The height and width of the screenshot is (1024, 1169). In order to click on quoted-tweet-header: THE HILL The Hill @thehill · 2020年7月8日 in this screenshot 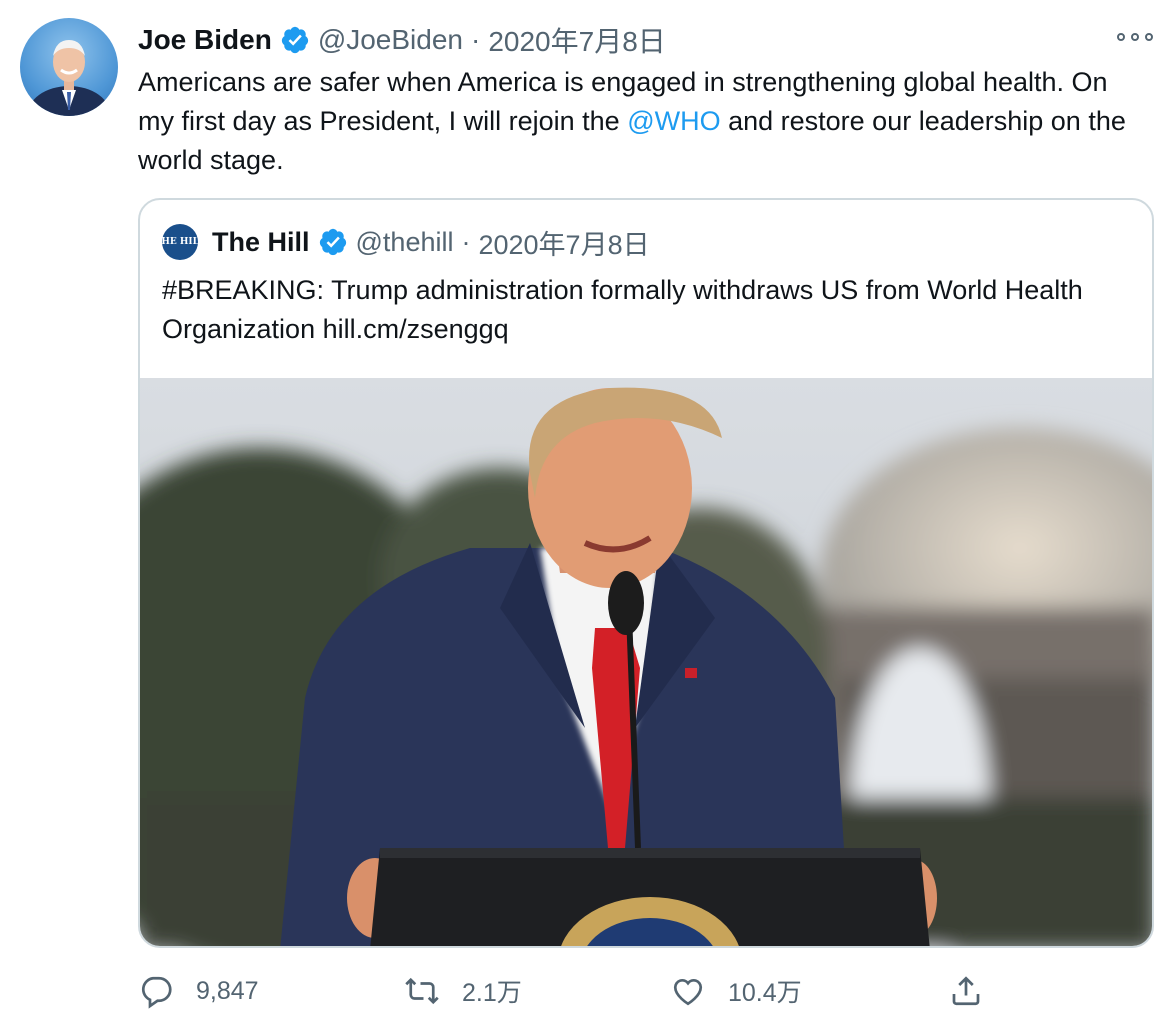, I will do `click(402, 242)`.